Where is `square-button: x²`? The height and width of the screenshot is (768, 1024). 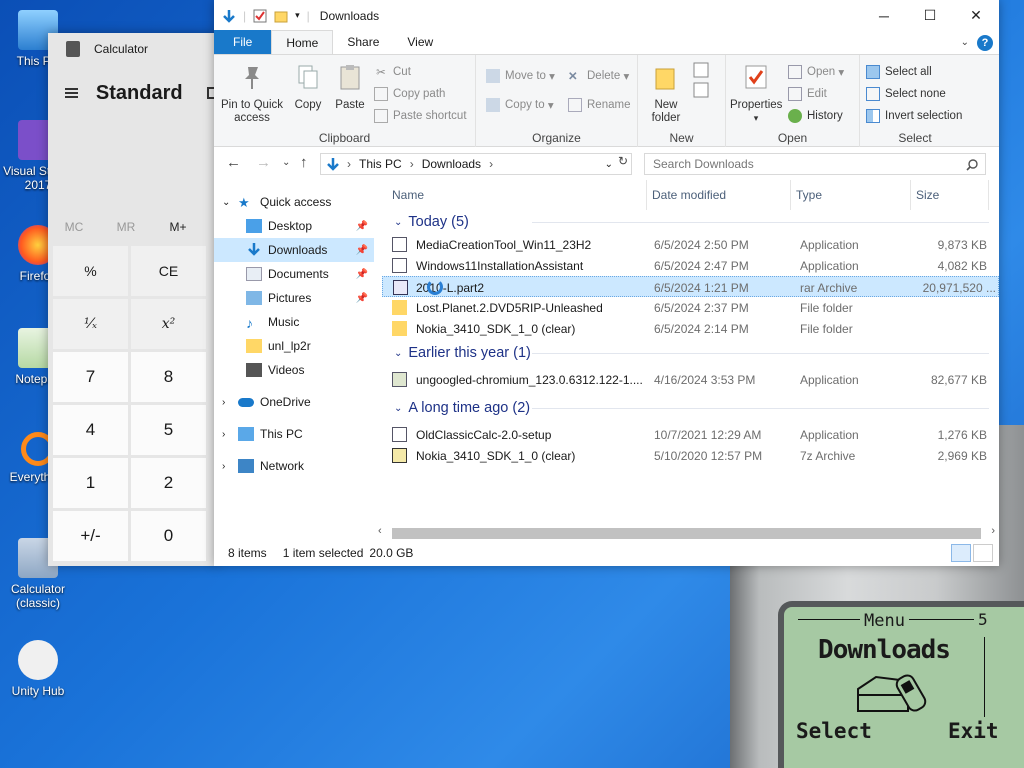
square-button: x² is located at coordinates (168, 324).